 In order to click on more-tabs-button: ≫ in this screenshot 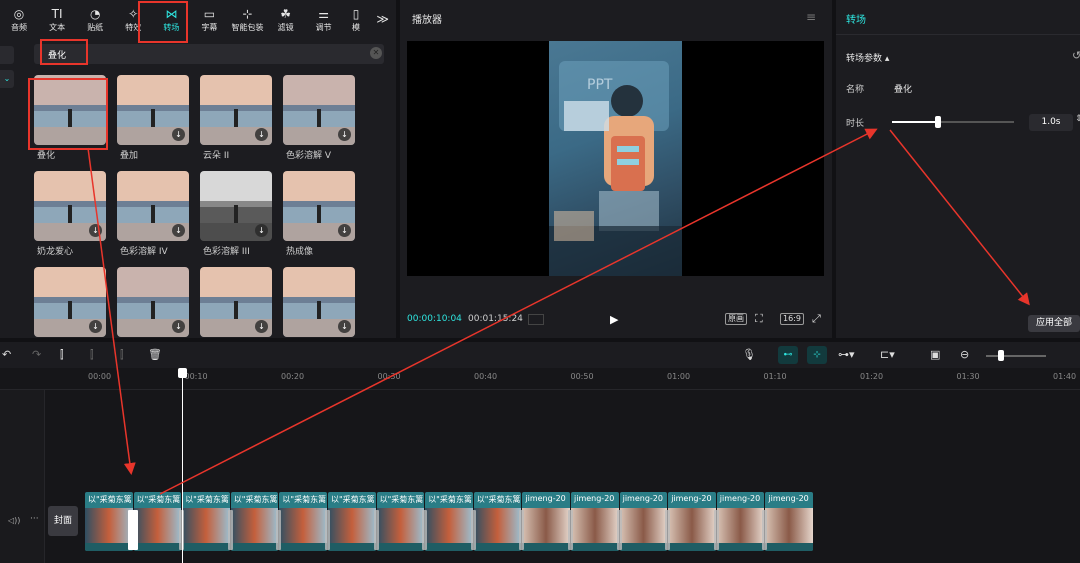, I will do `click(382, 19)`.